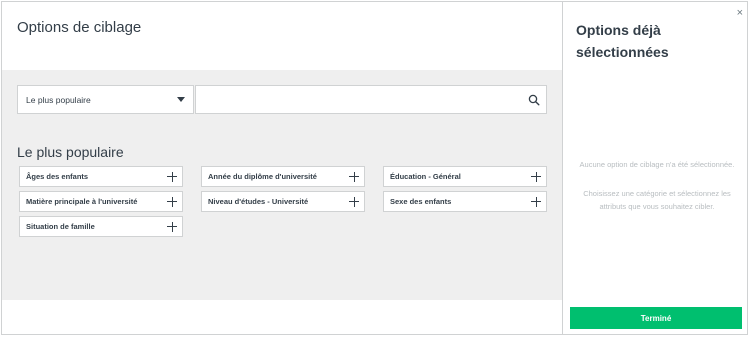  Describe the element at coordinates (82, 201) in the screenshot. I see `option-label: Matière principale à l'université` at that location.